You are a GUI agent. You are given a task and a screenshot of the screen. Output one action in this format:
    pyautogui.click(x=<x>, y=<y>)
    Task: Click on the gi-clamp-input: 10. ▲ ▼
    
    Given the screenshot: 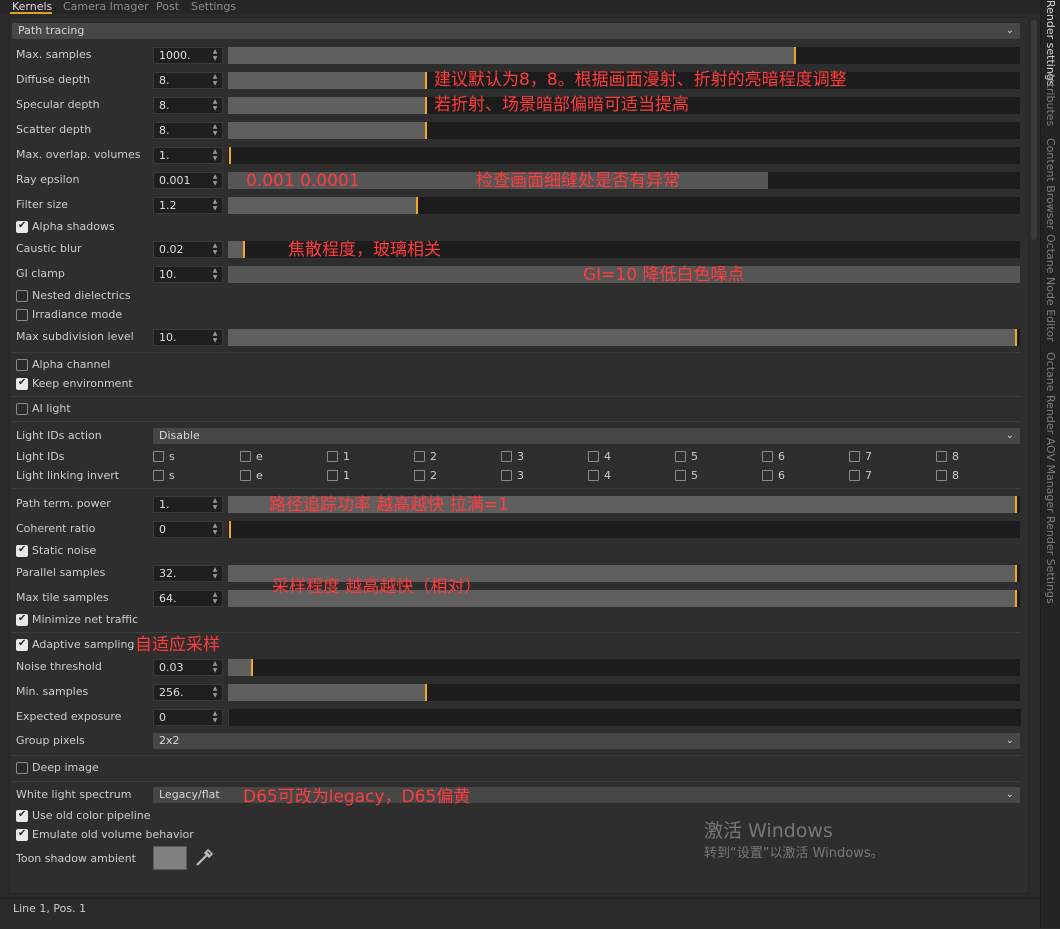 What is the action you would take?
    pyautogui.click(x=188, y=274)
    